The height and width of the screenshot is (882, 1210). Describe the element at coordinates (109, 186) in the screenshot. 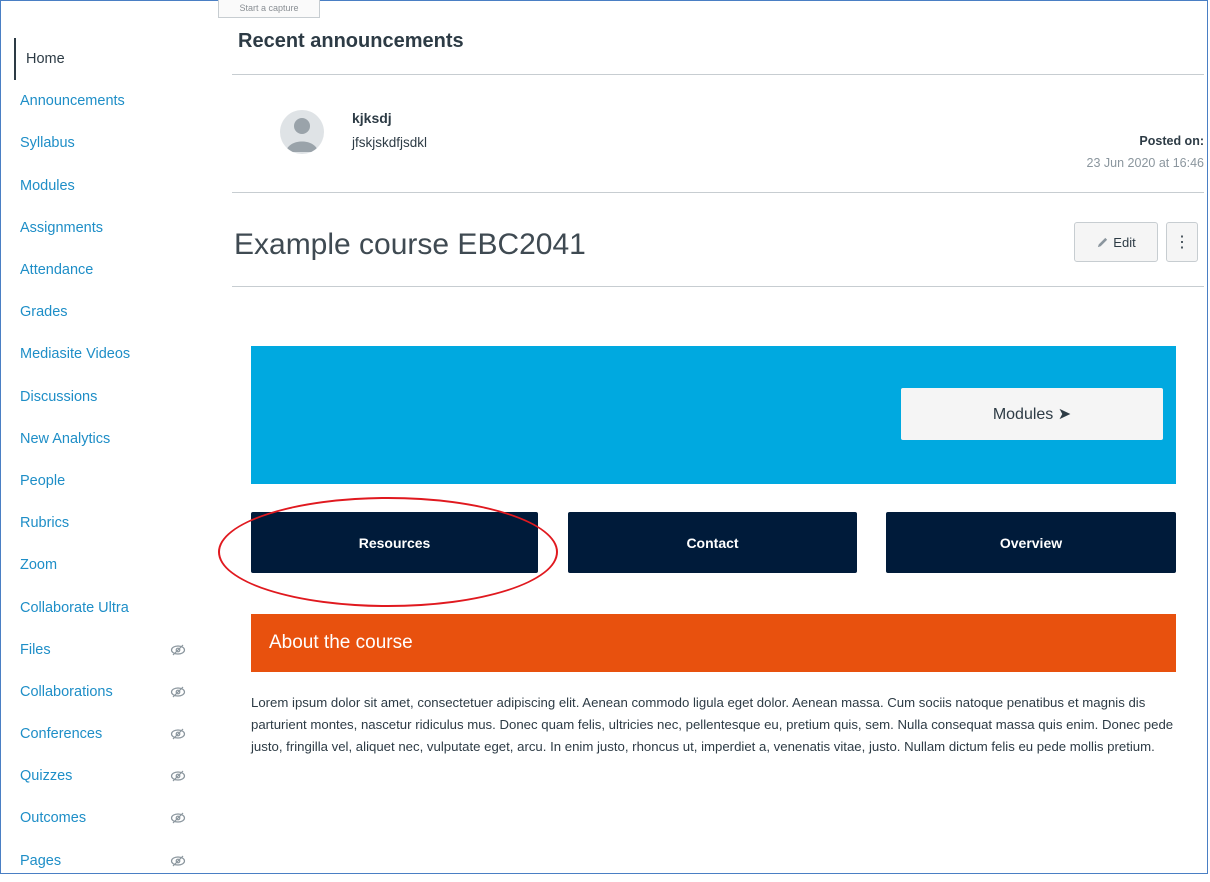

I see `sidebar-item-modules: Modules` at that location.